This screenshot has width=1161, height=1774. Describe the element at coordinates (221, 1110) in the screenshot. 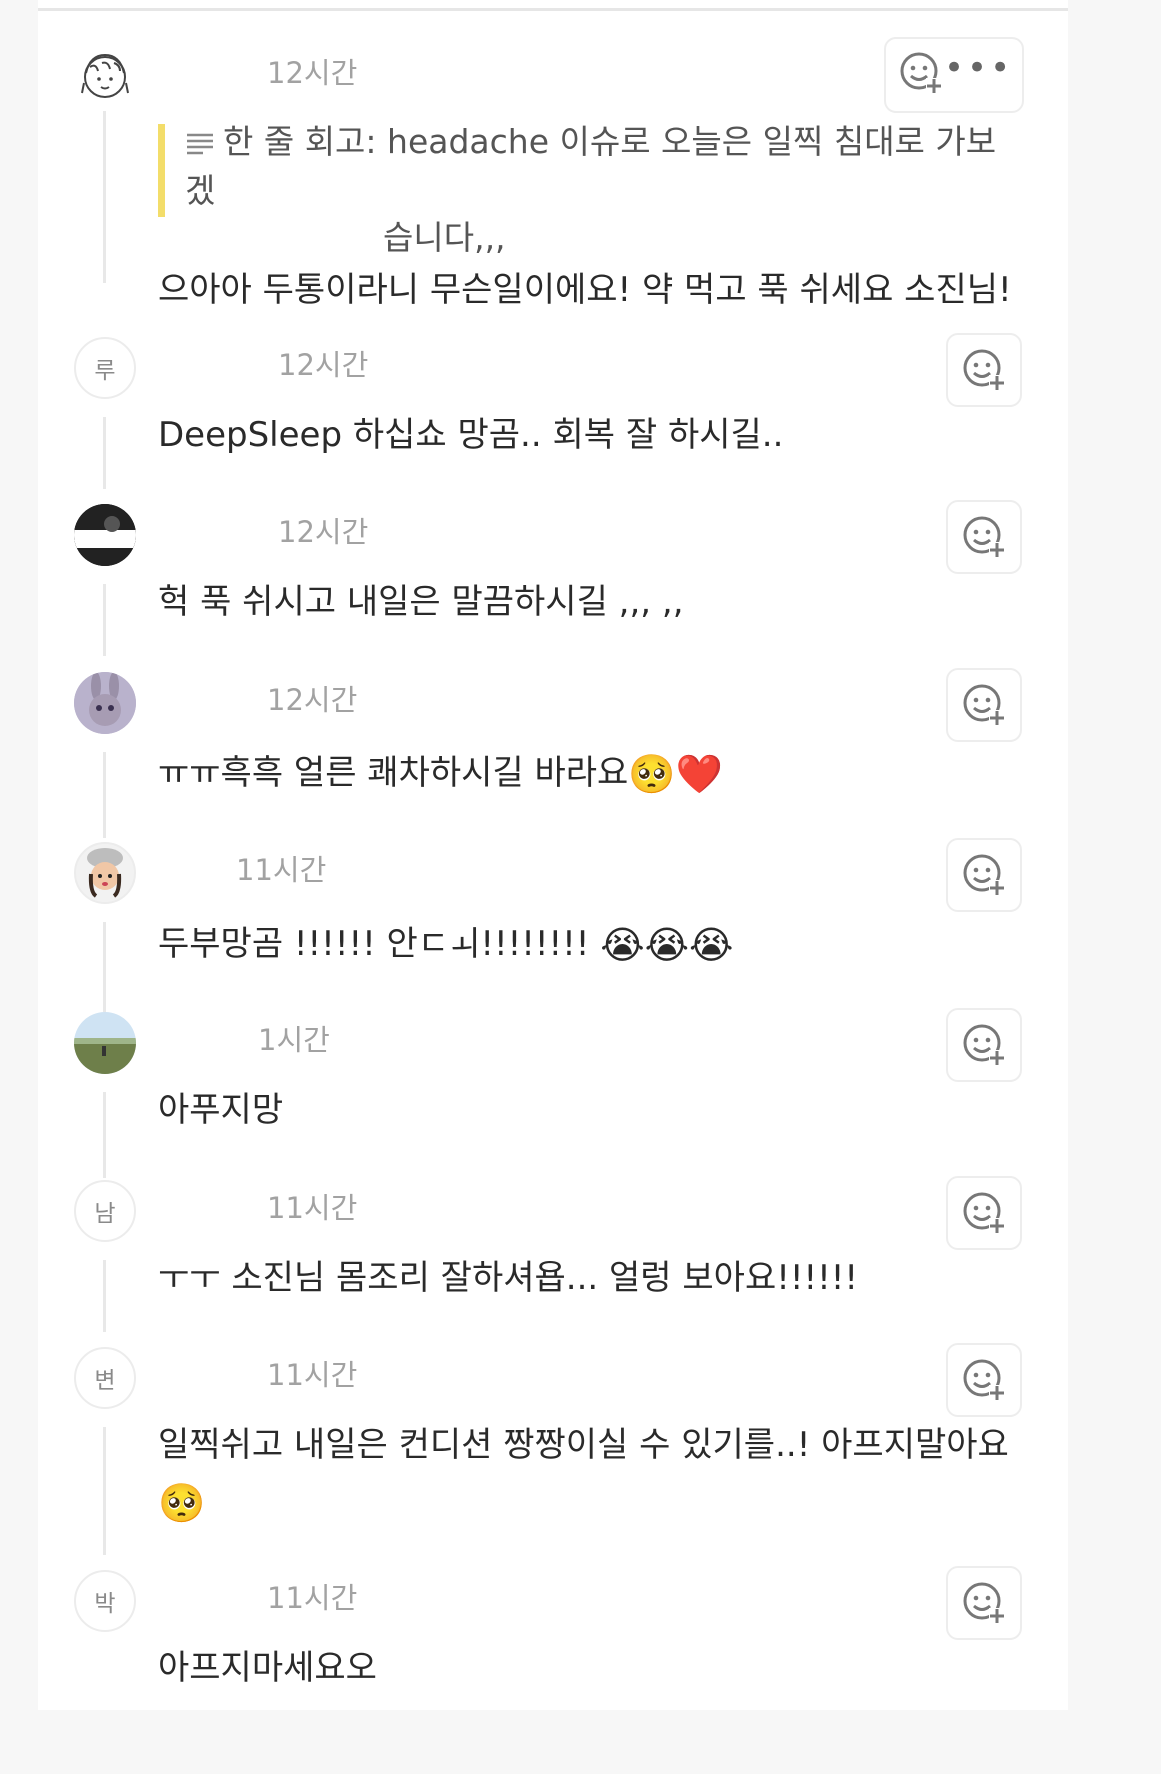

I see `comment-text: 아푸지망` at that location.